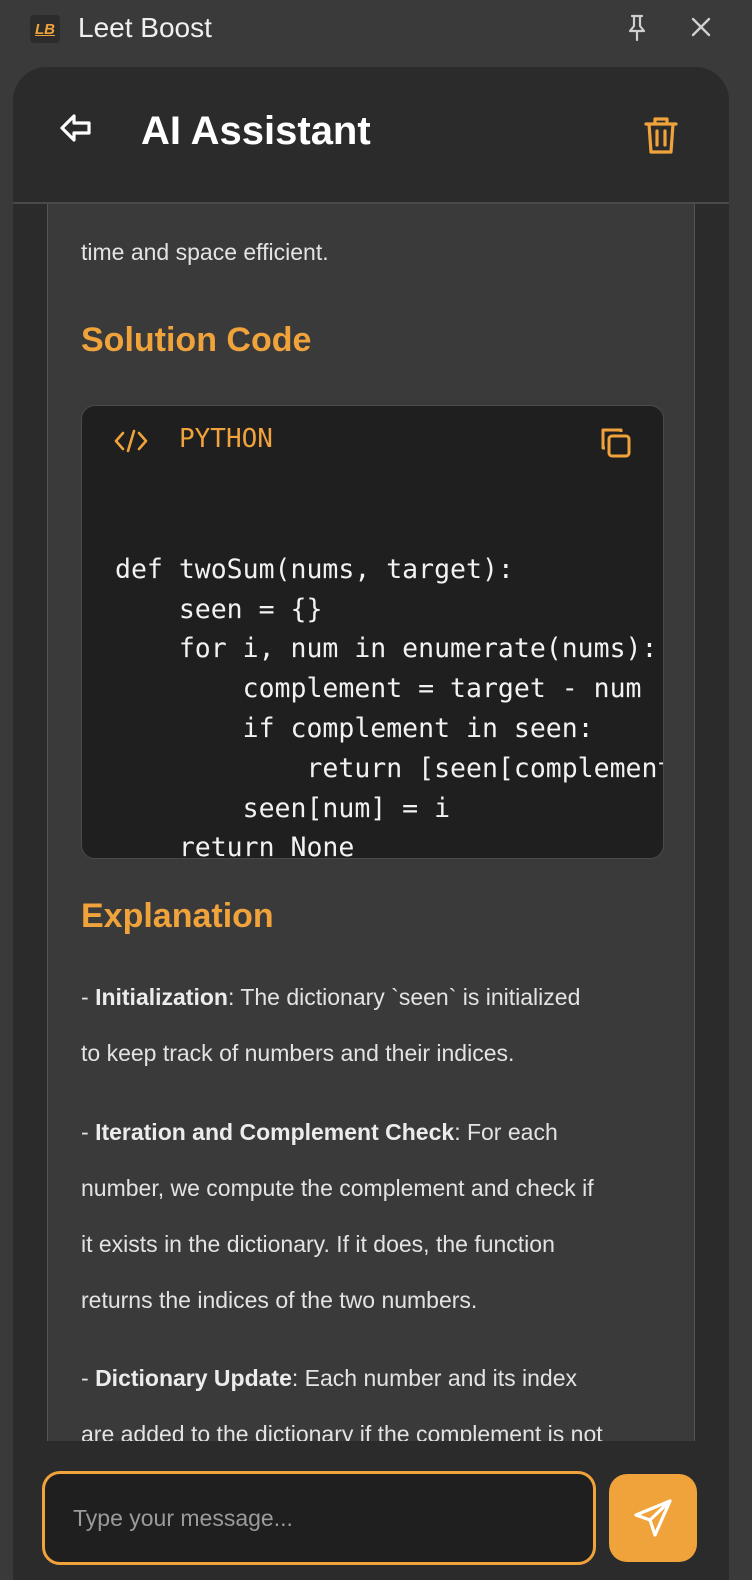 The width and height of the screenshot is (752, 1580). Describe the element at coordinates (205, 252) in the screenshot. I see `intro-text: time and space efficient.` at that location.